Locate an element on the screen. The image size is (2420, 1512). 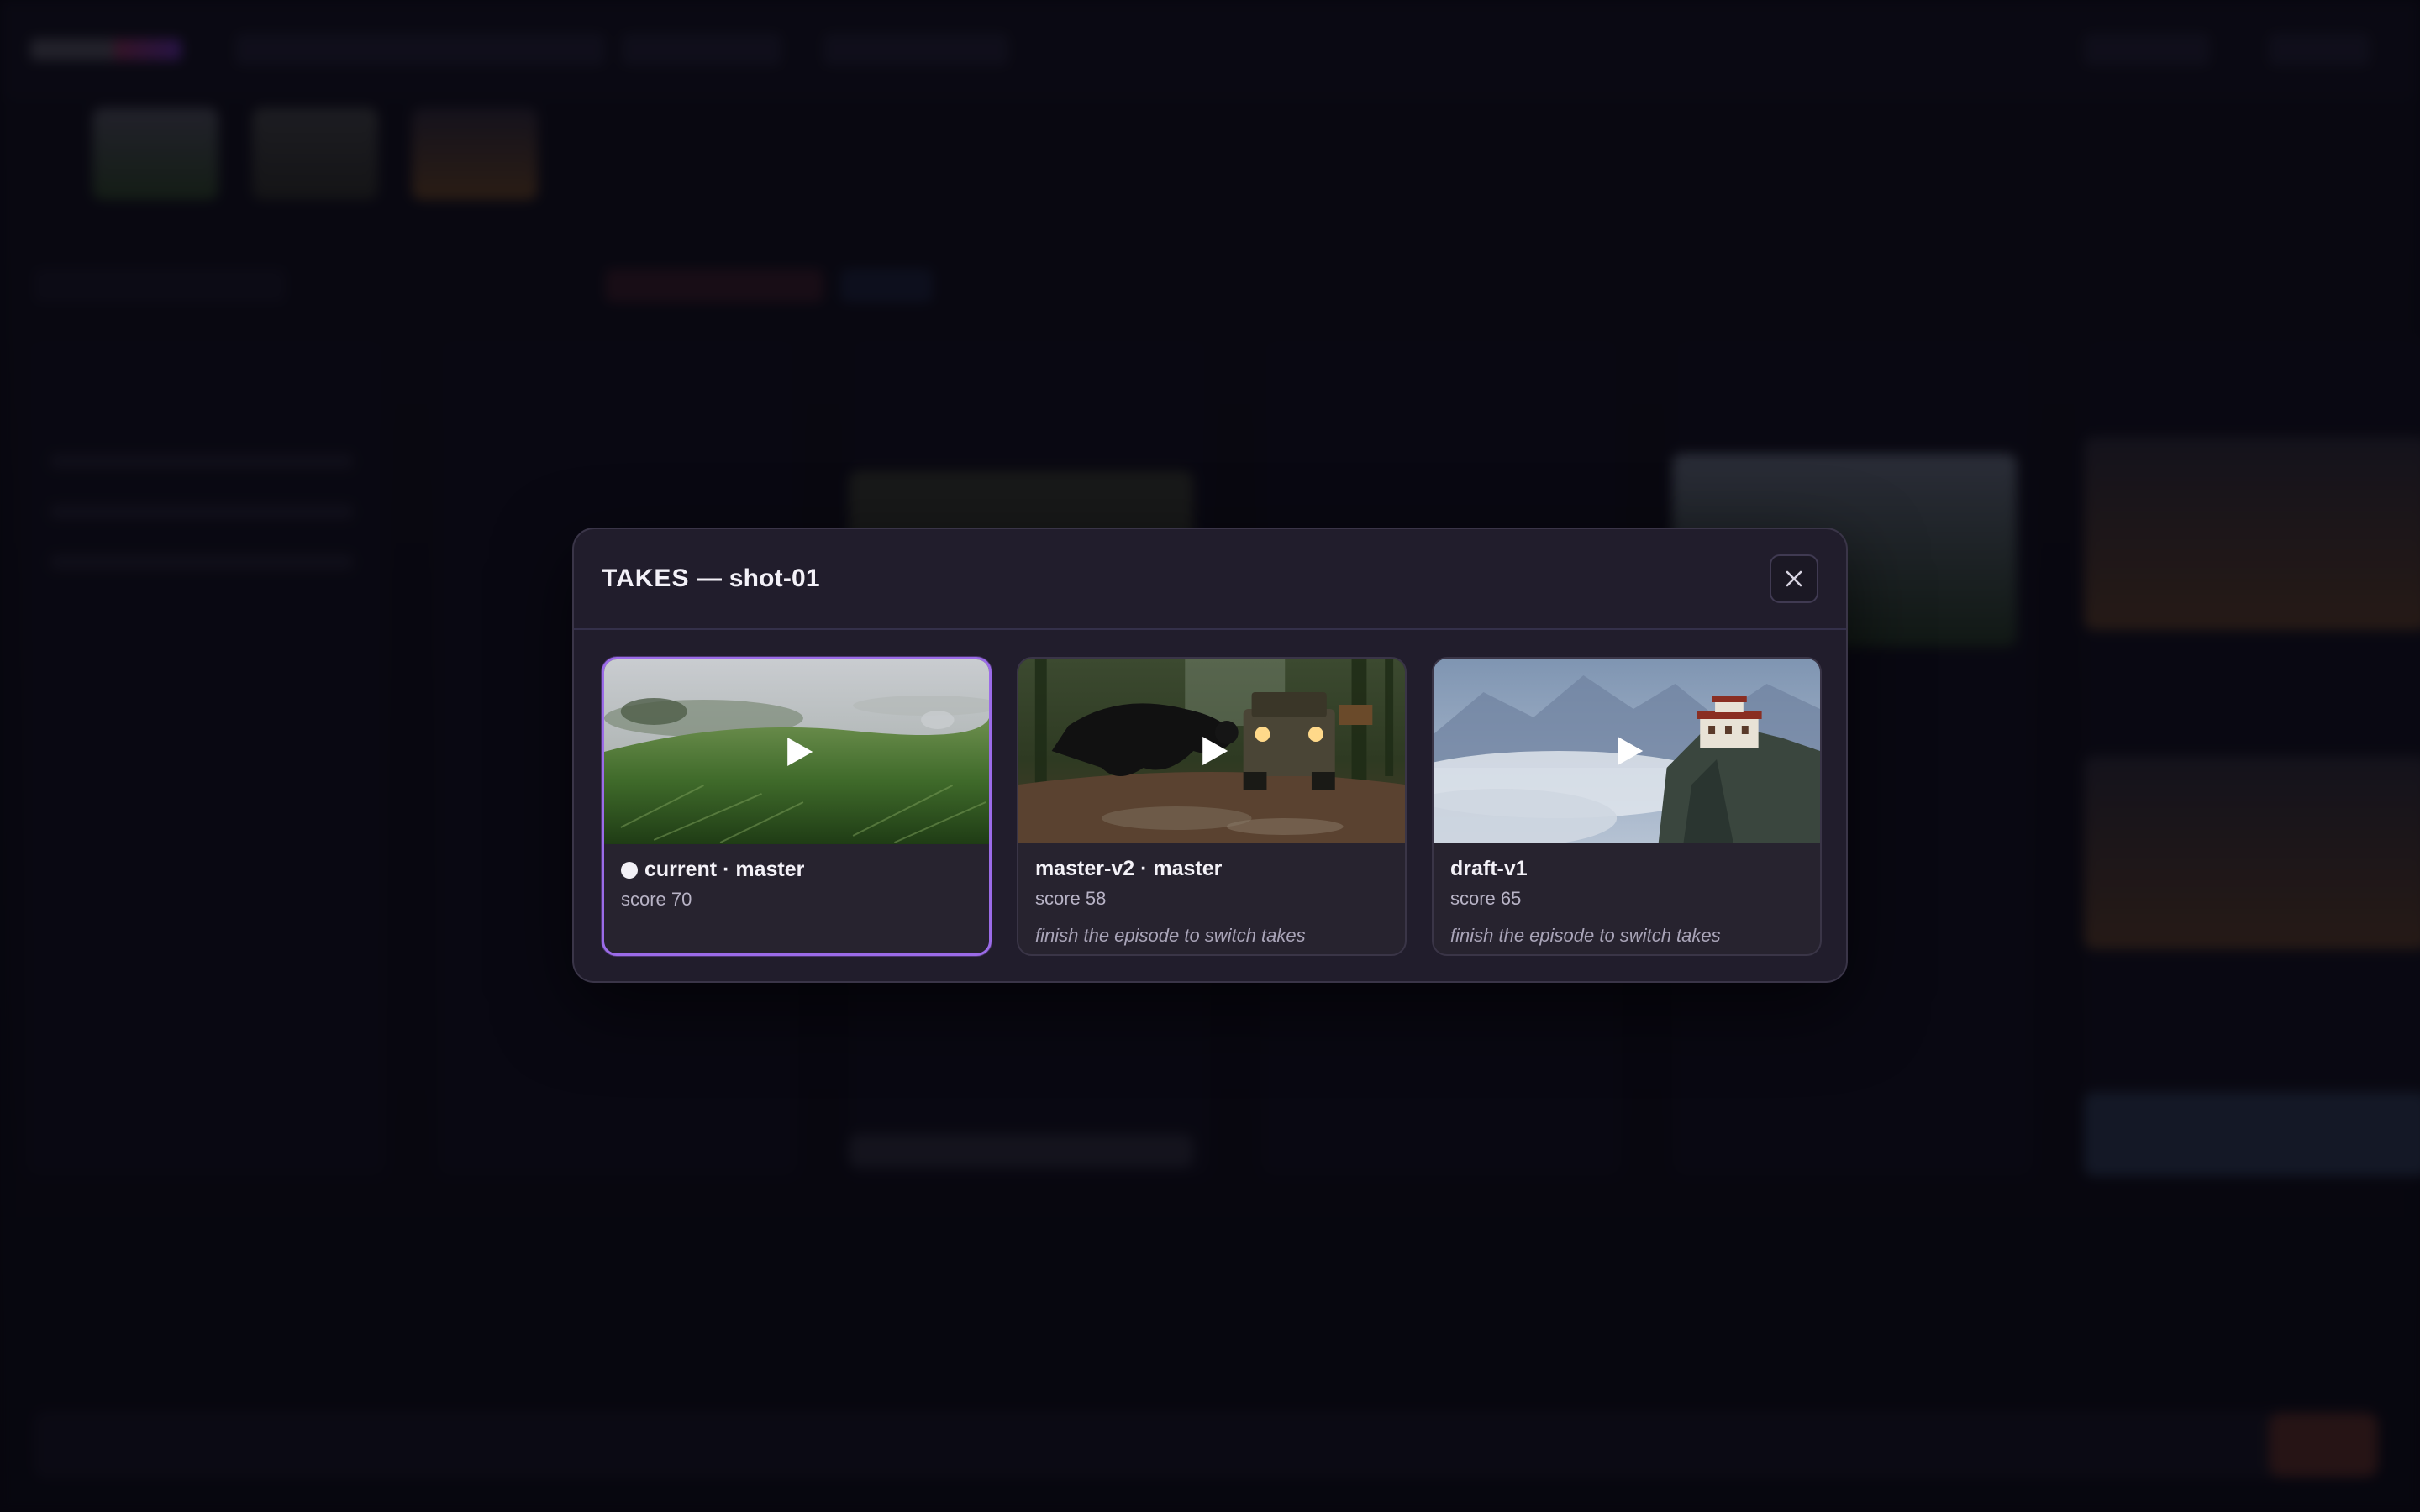
take-score: score 58 is located at coordinates (1071, 898).